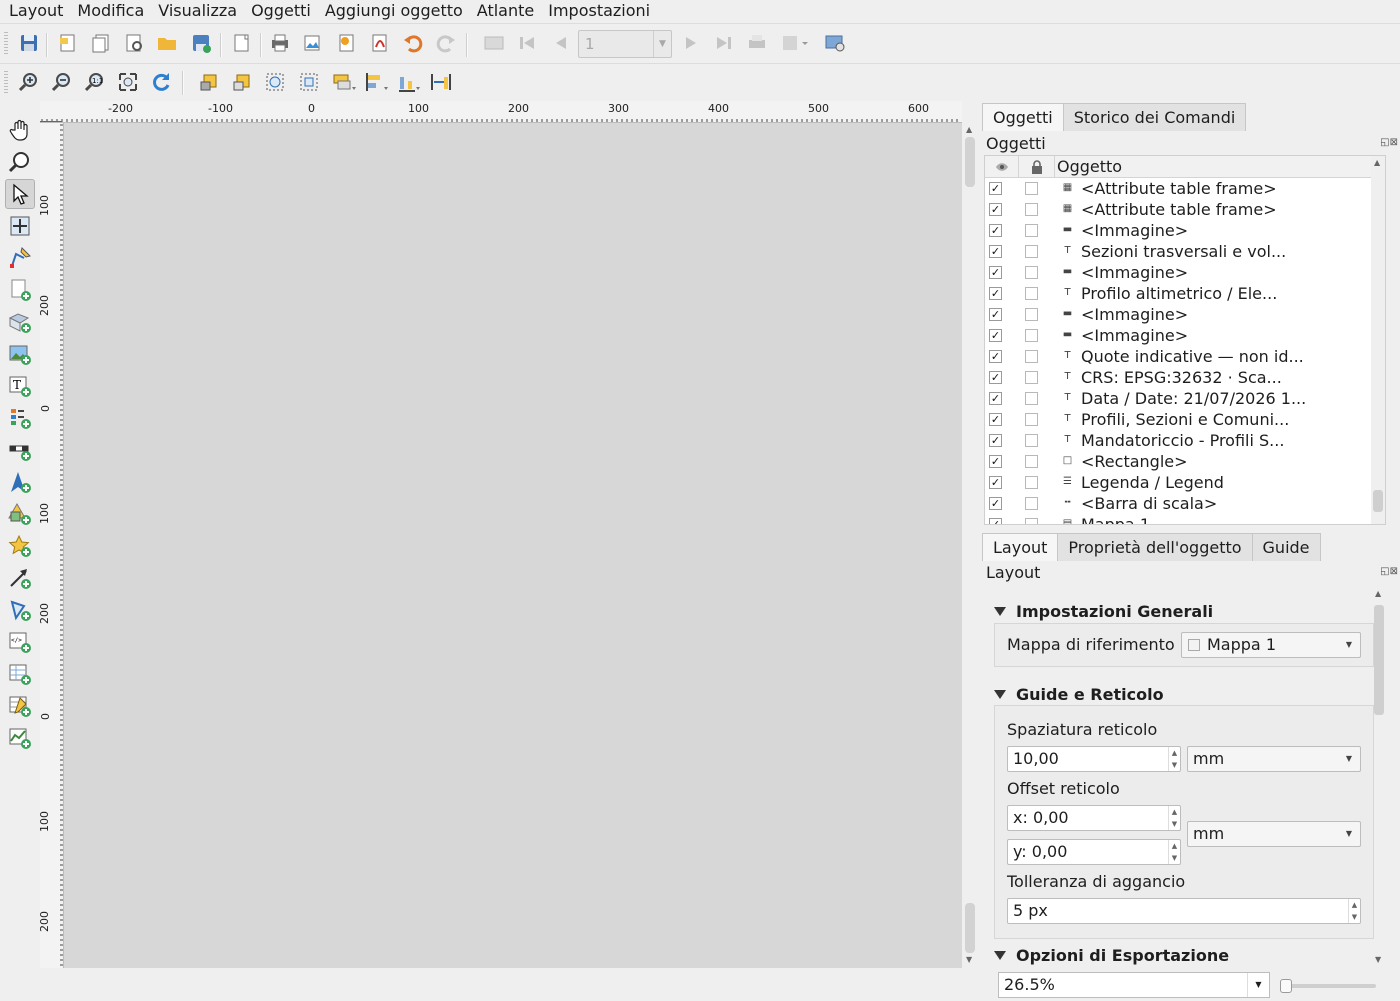 The width and height of the screenshot is (1400, 1001). Describe the element at coordinates (1174, 818) in the screenshot. I see `spin-arrows-icon: ▲ ▼` at that location.